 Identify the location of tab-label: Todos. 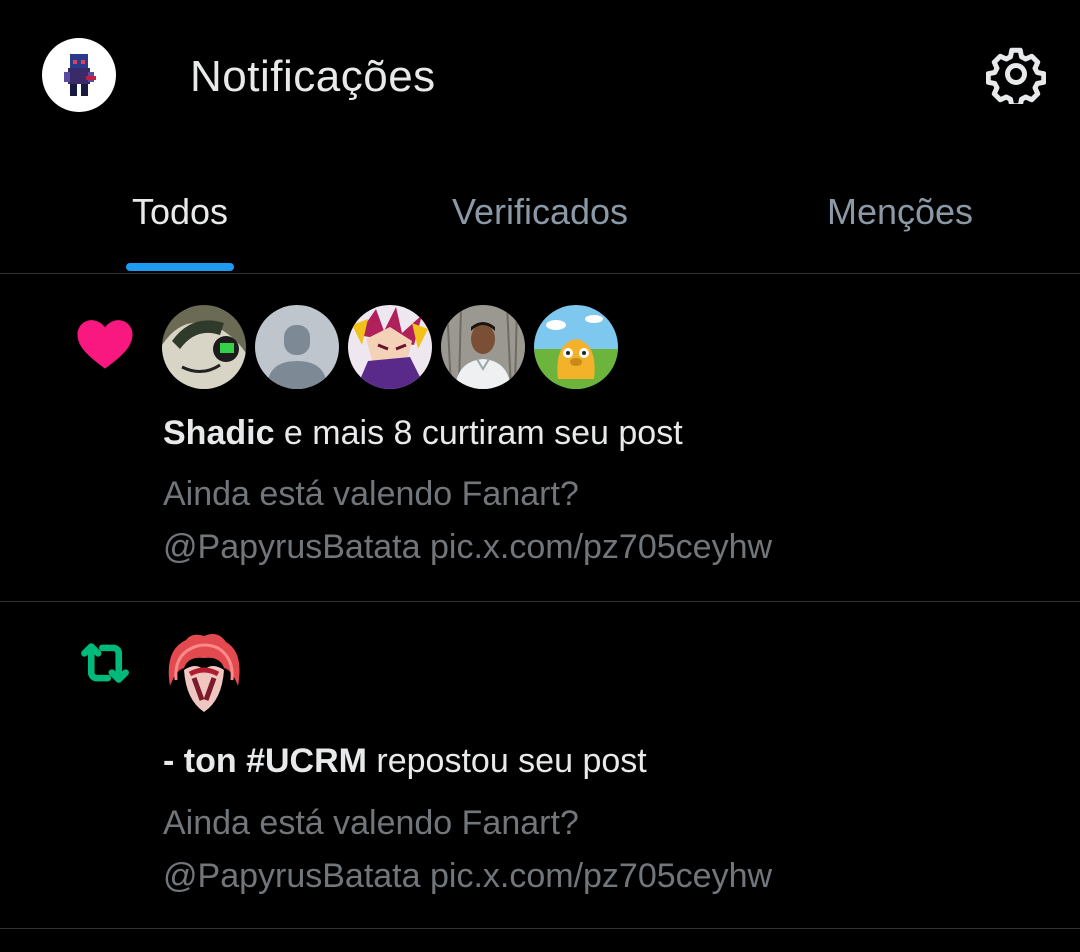
(180, 211).